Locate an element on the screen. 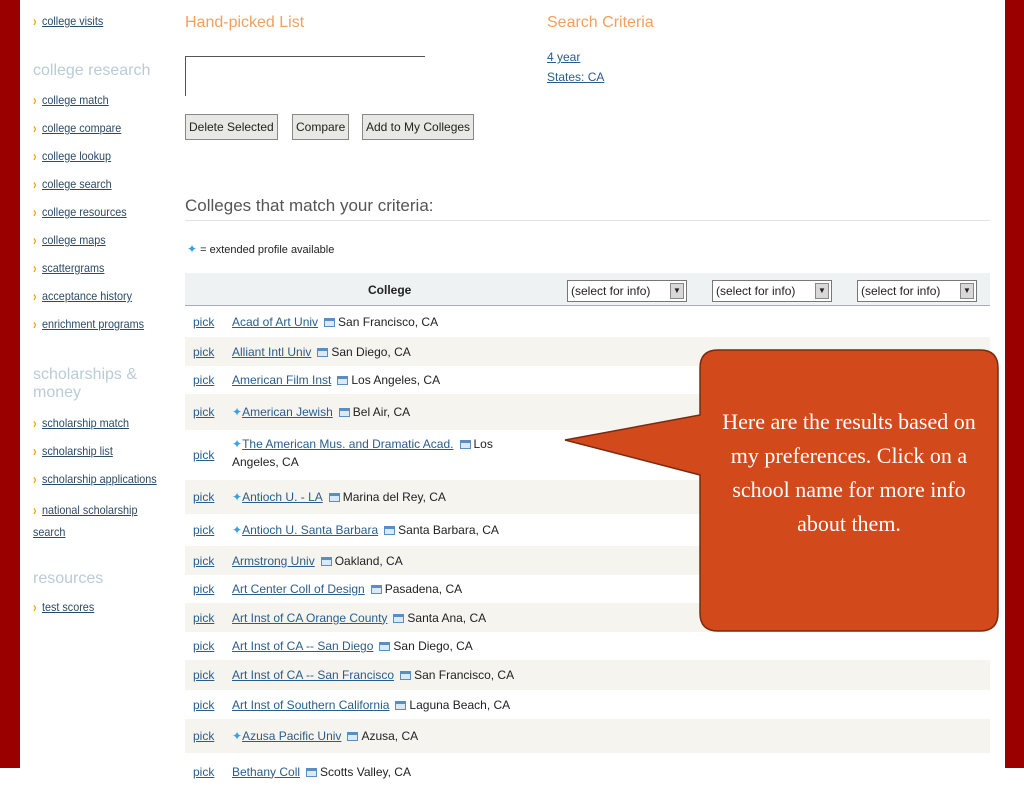 Image resolution: width=1024 pixels, height=790 pixels. delete-selected-button: Delete Selected is located at coordinates (231, 127).